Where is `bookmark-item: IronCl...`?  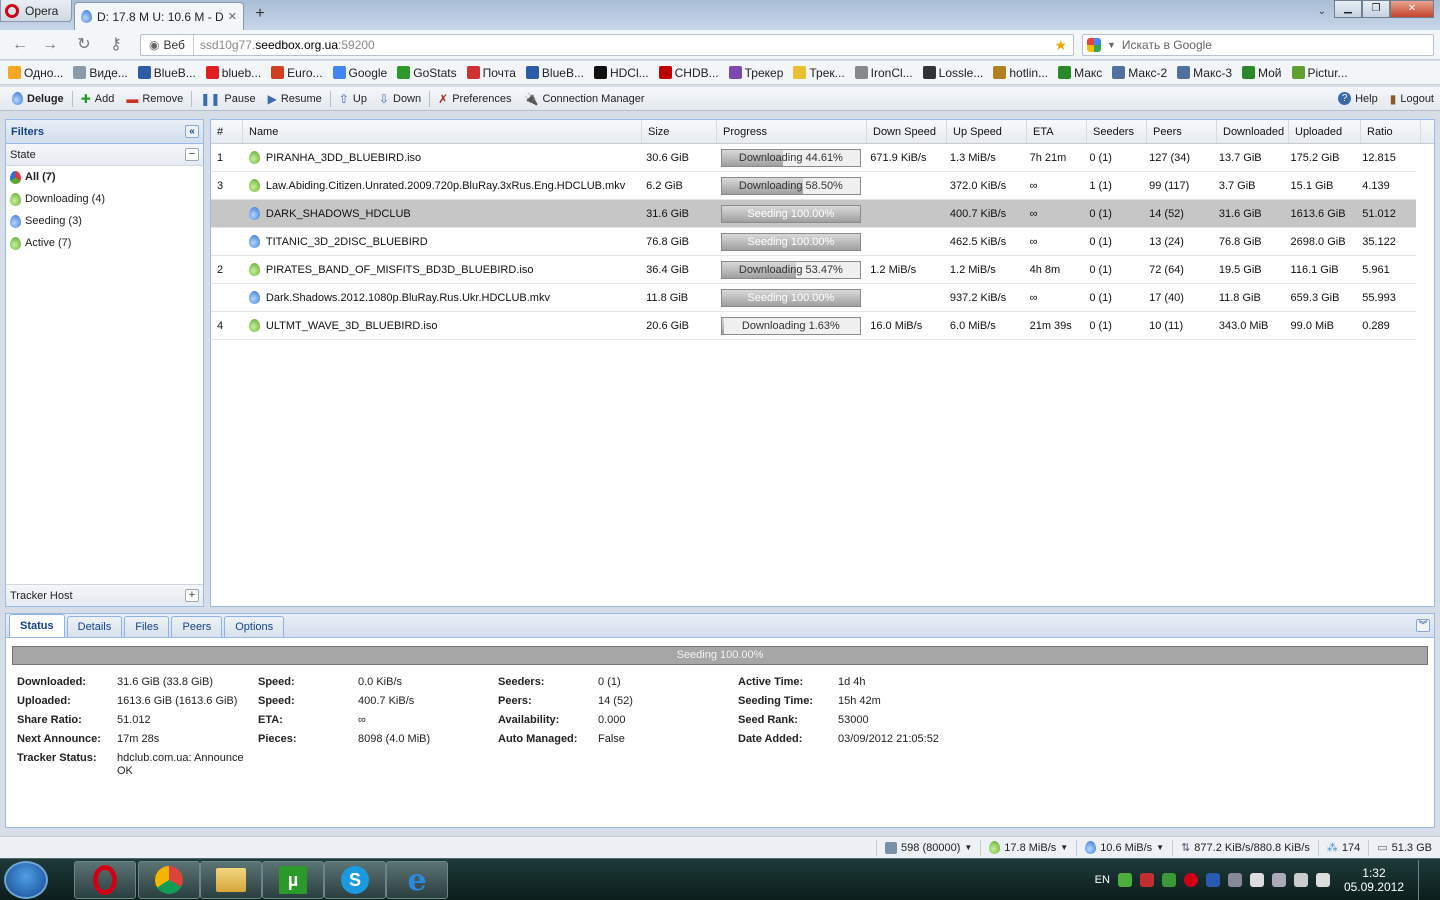
bookmark-item: IronCl... is located at coordinates (883, 73).